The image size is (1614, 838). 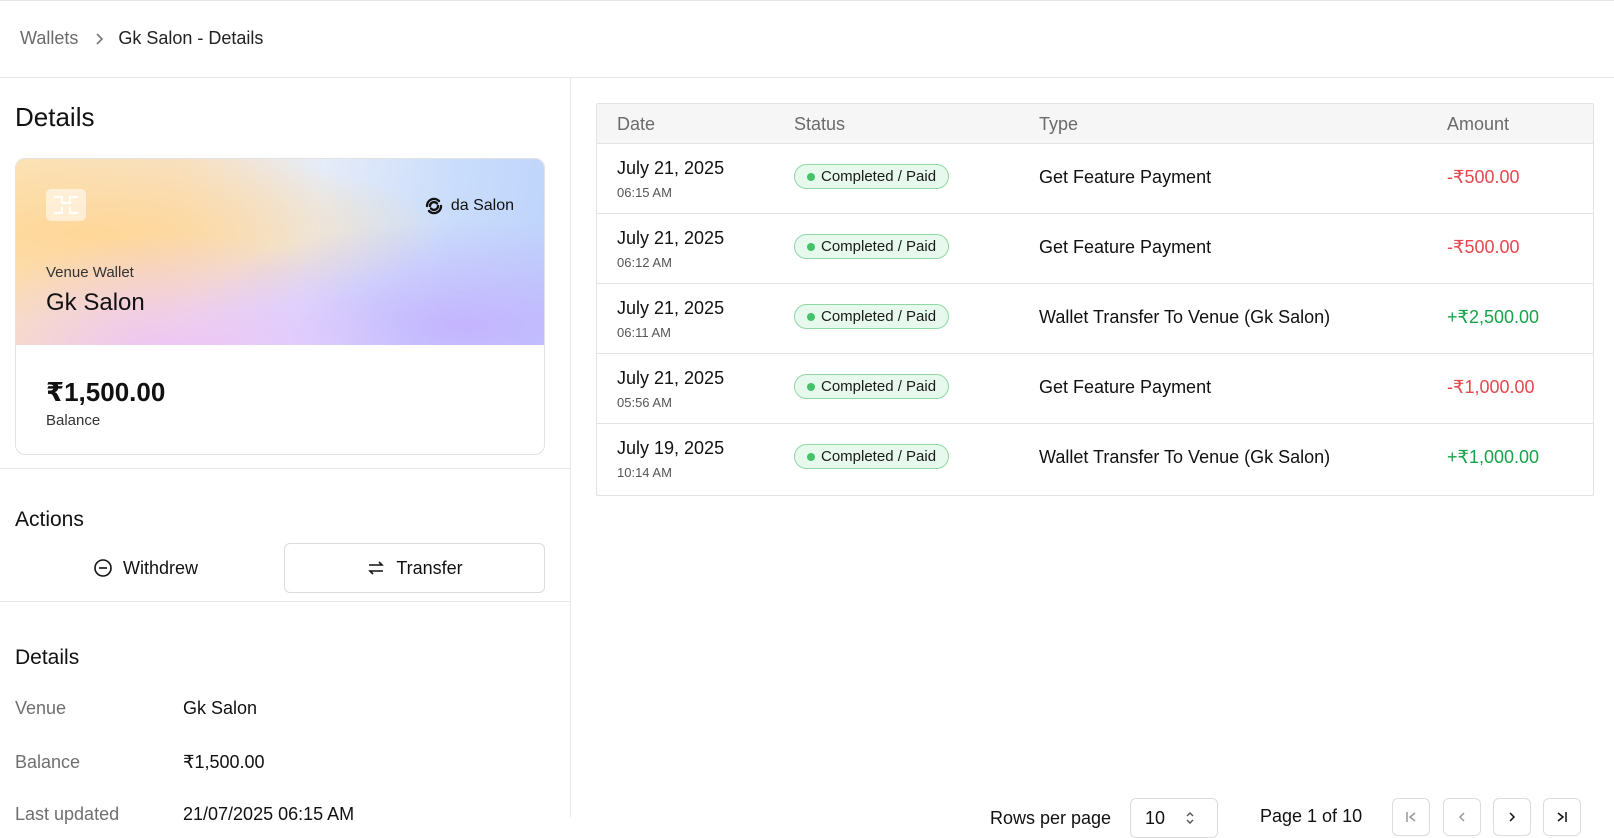 I want to click on wallet-venue-name: Gk Salon, so click(x=95, y=302).